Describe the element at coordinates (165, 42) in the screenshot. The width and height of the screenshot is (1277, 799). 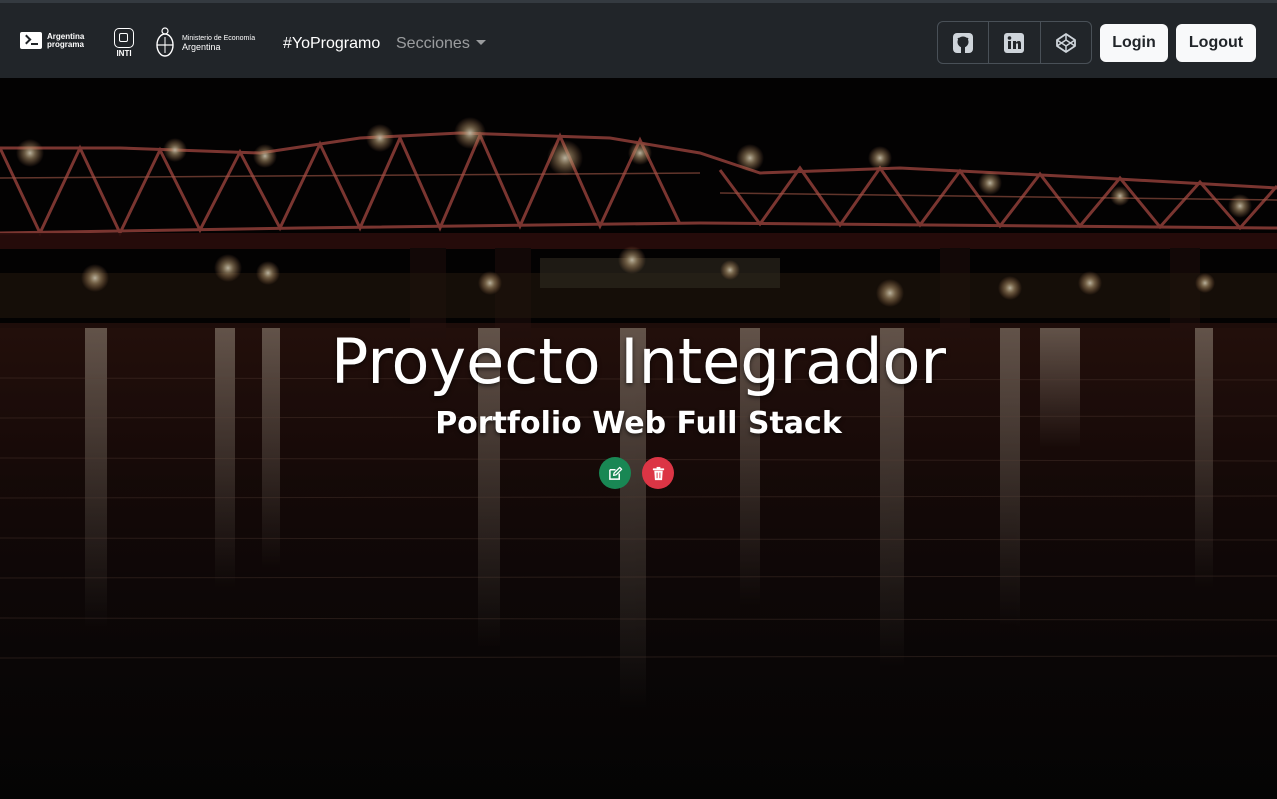
I see `shield-emblem-icon` at that location.